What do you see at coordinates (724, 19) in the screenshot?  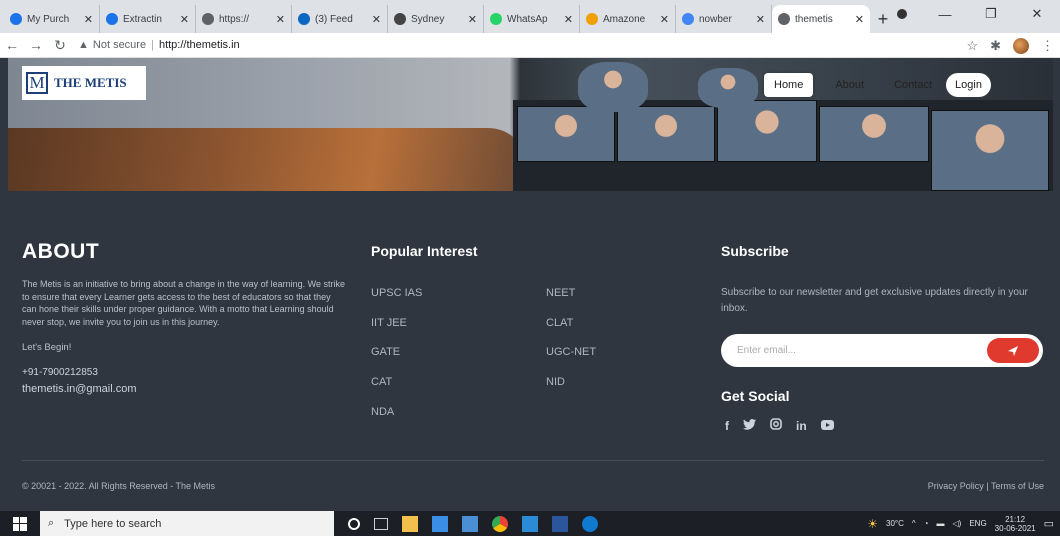 I see `browser-tab: nowber ✕` at bounding box center [724, 19].